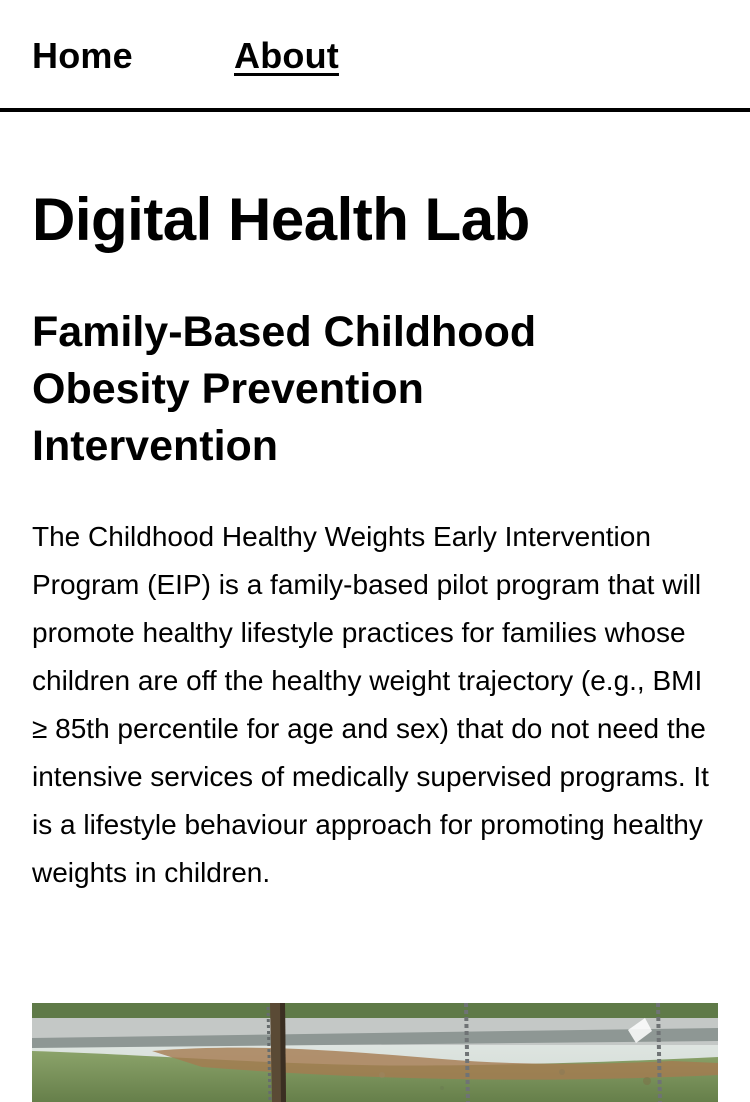 Image resolution: width=750 pixels, height=1102 pixels. I want to click on photo-drawing, so click(375, 1052).